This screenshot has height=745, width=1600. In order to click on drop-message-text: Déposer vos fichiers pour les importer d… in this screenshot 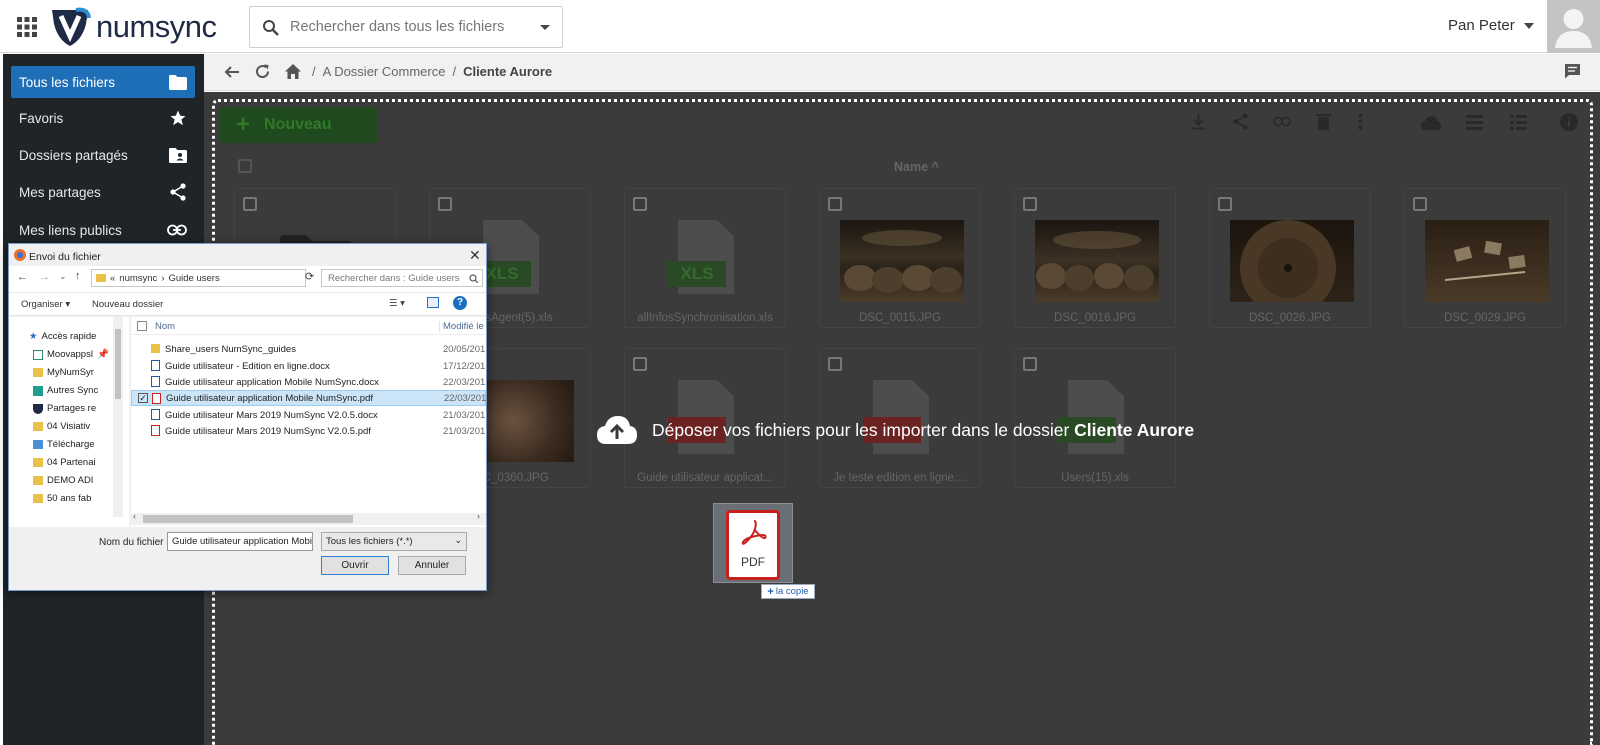, I will do `click(861, 429)`.